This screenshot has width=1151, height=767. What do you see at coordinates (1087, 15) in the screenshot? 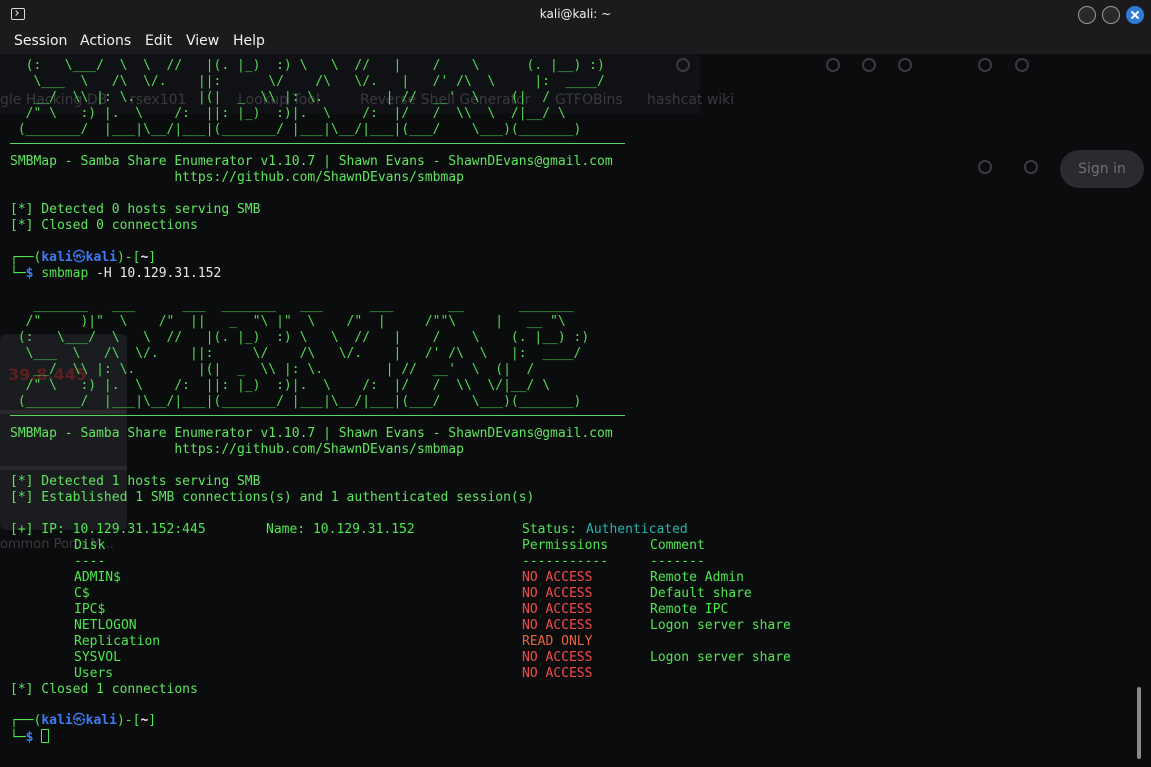
I see `minimize-button` at bounding box center [1087, 15].